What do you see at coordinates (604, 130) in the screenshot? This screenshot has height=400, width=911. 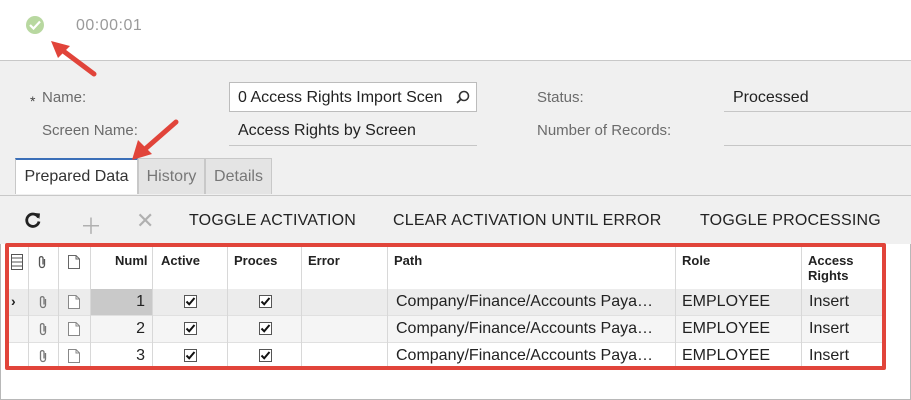 I see `records-label: Number of Records:` at bounding box center [604, 130].